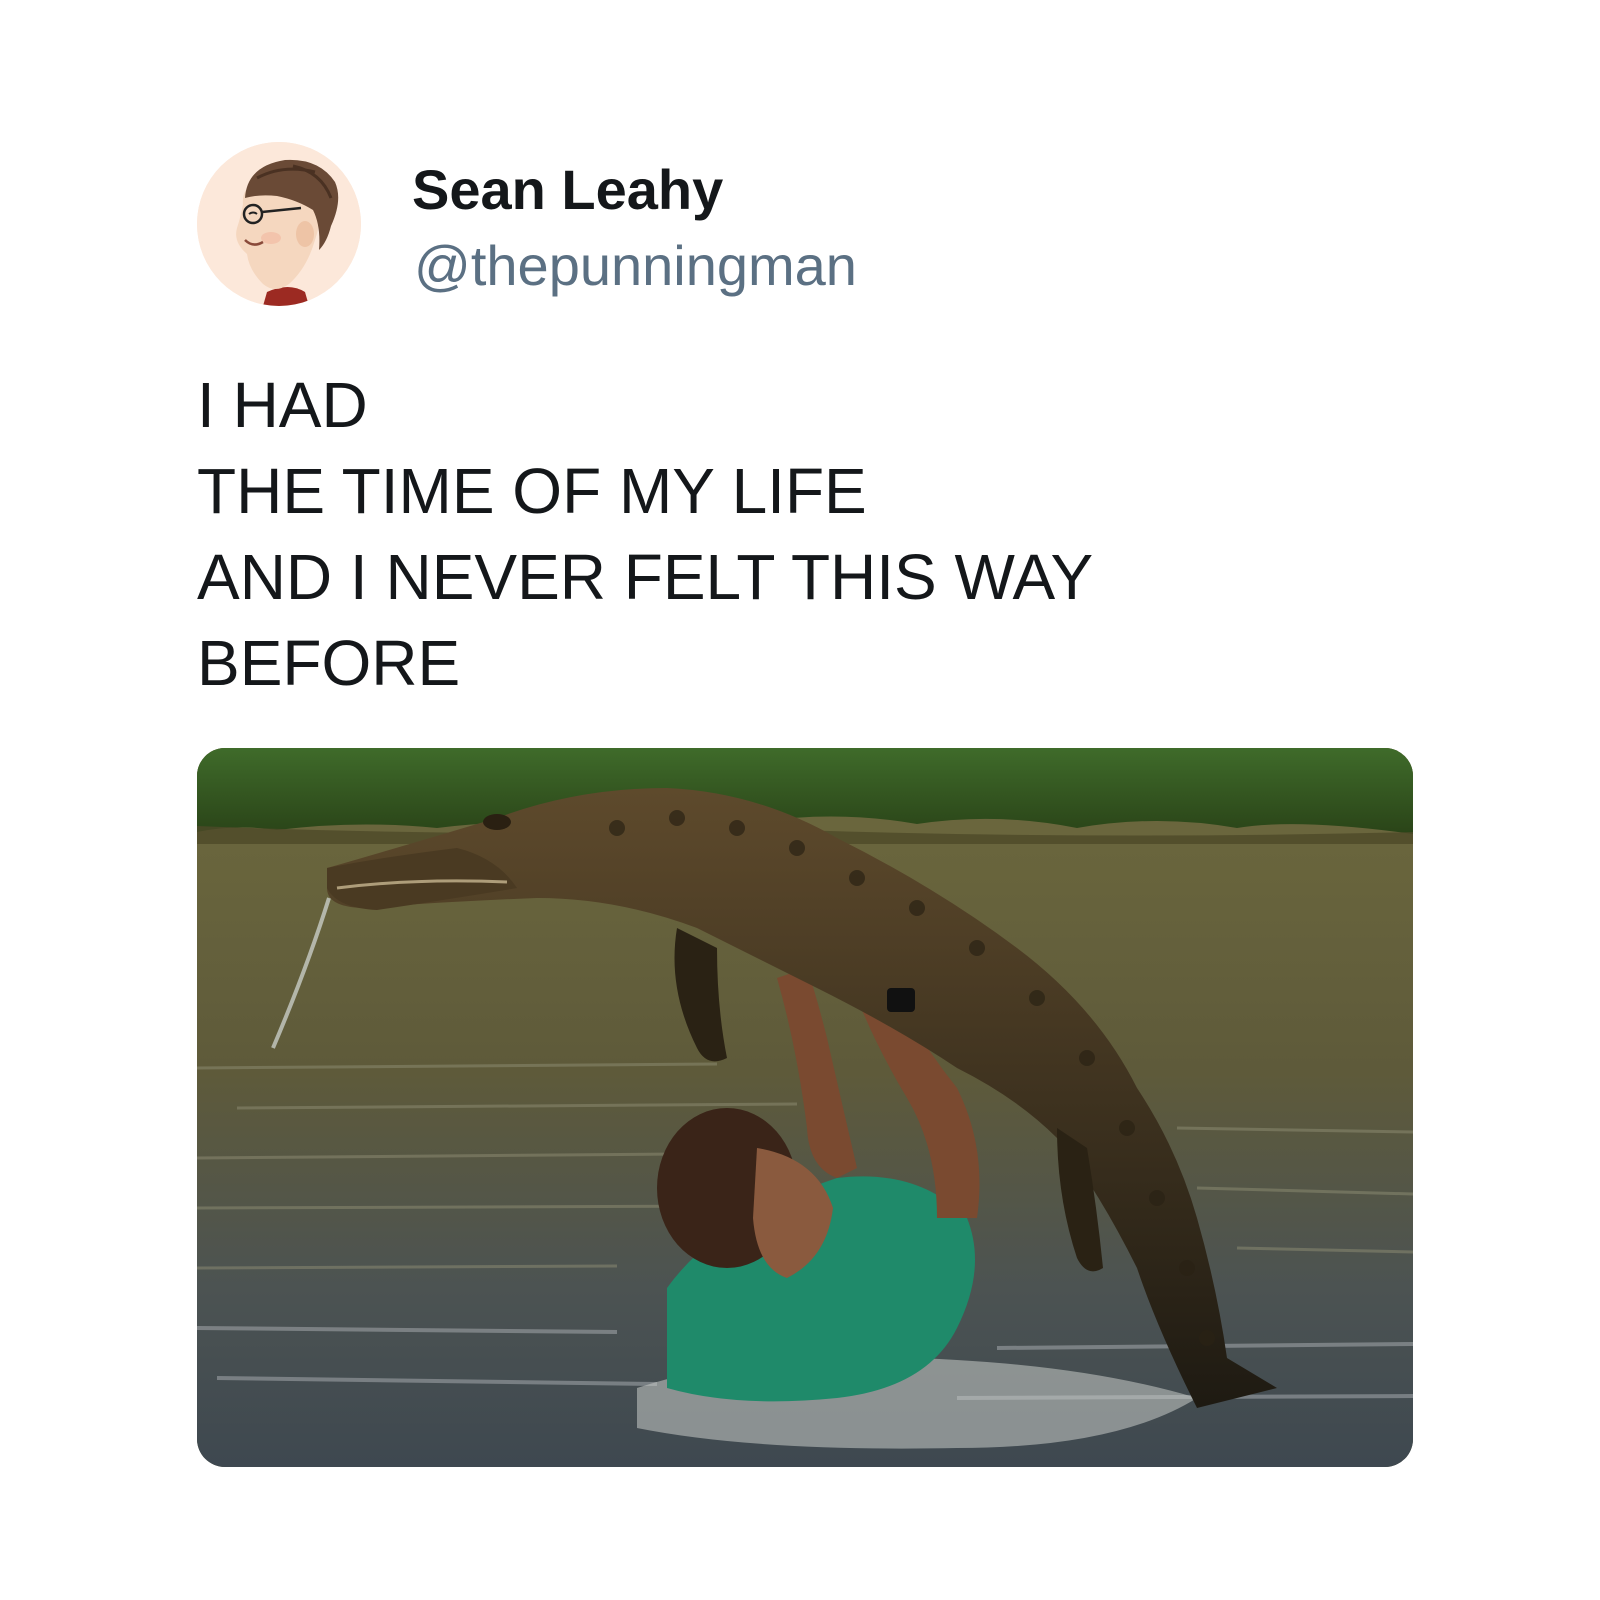 This screenshot has width=1600, height=1600. I want to click on cartoon-portrait-avatar-icon, so click(279, 224).